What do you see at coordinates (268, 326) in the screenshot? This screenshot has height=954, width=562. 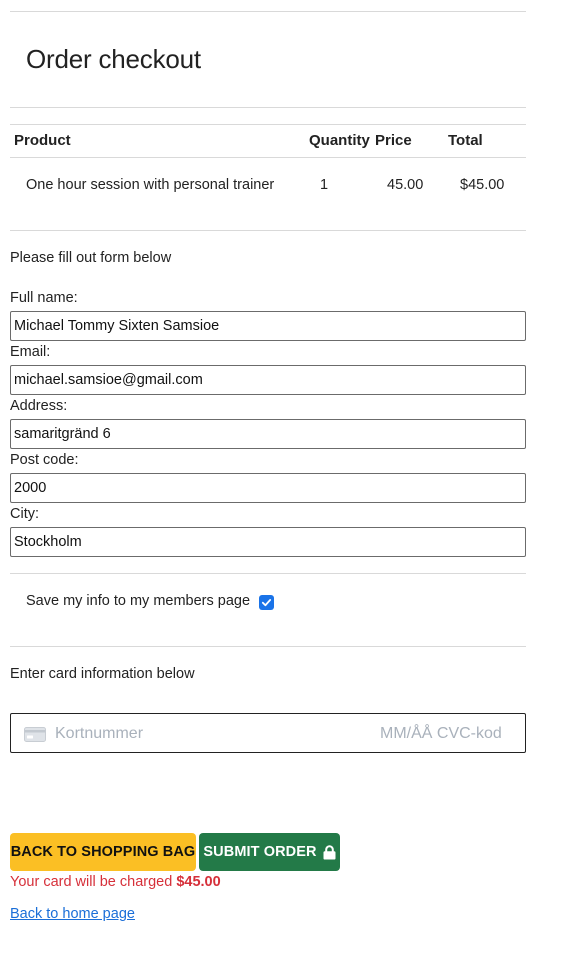 I see `full-name-field` at bounding box center [268, 326].